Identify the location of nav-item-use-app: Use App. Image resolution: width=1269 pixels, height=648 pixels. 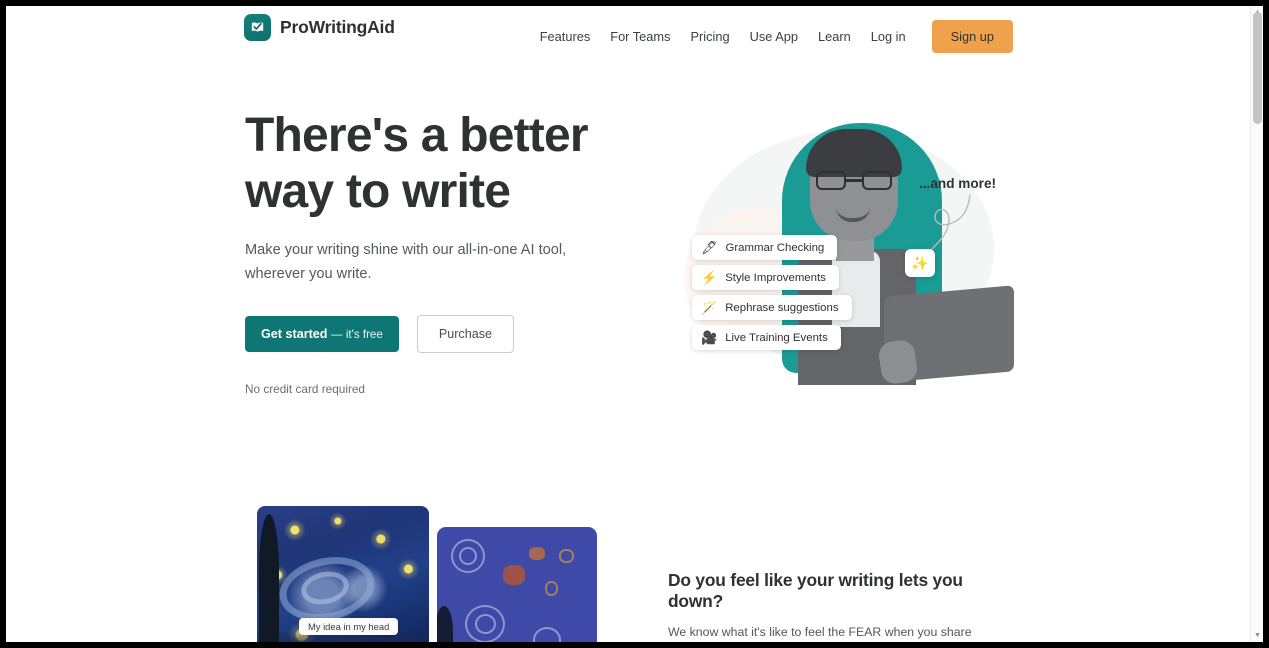
(774, 36).